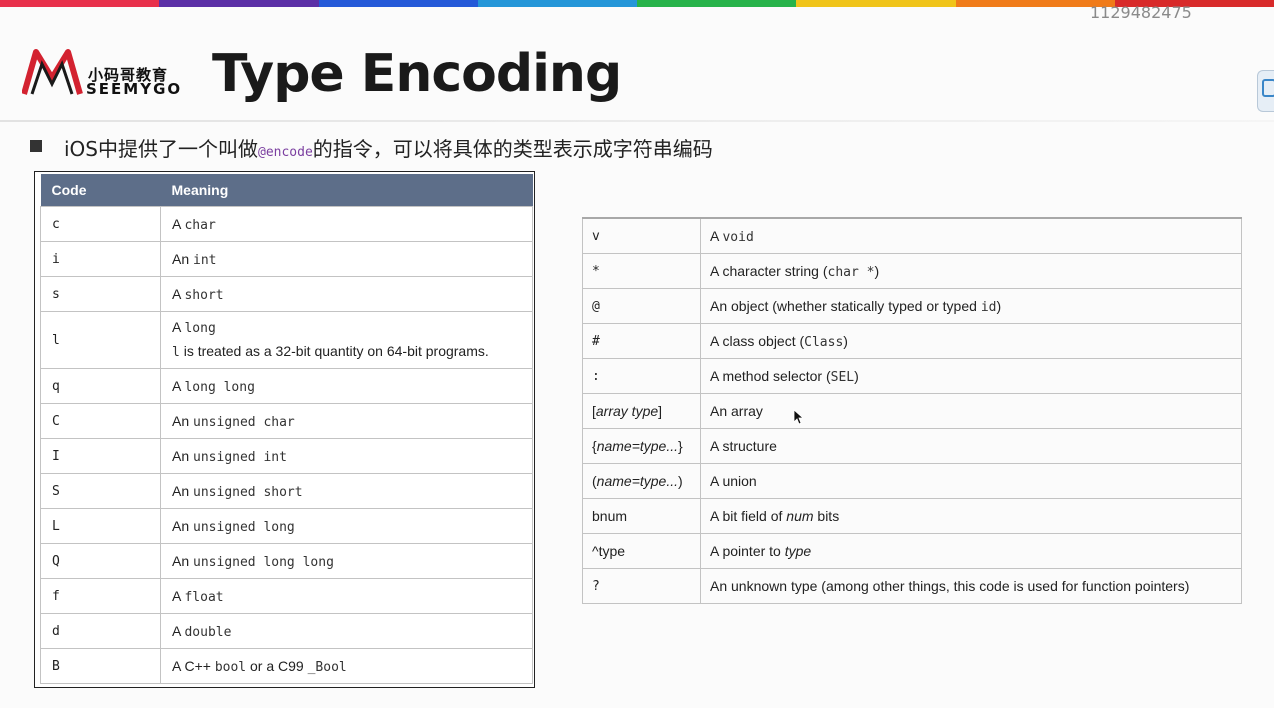 The width and height of the screenshot is (1274, 708). I want to click on code-cell: d, so click(100, 631).